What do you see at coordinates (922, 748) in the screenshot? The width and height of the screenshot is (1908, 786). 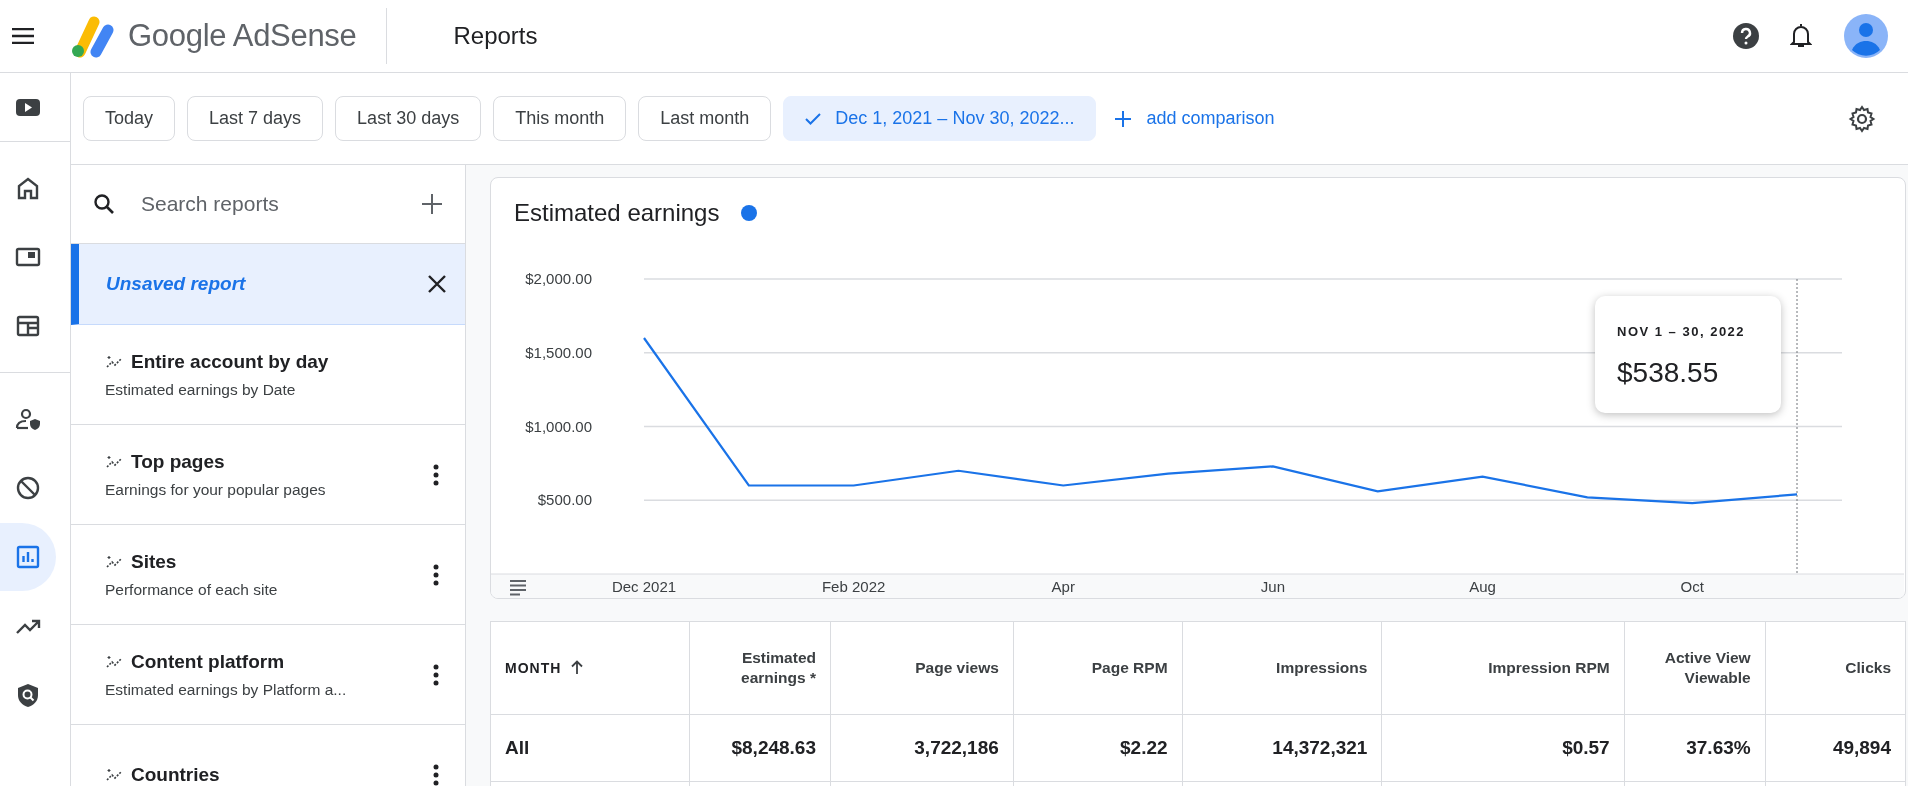 I see `table-cell: 3,722,186` at bounding box center [922, 748].